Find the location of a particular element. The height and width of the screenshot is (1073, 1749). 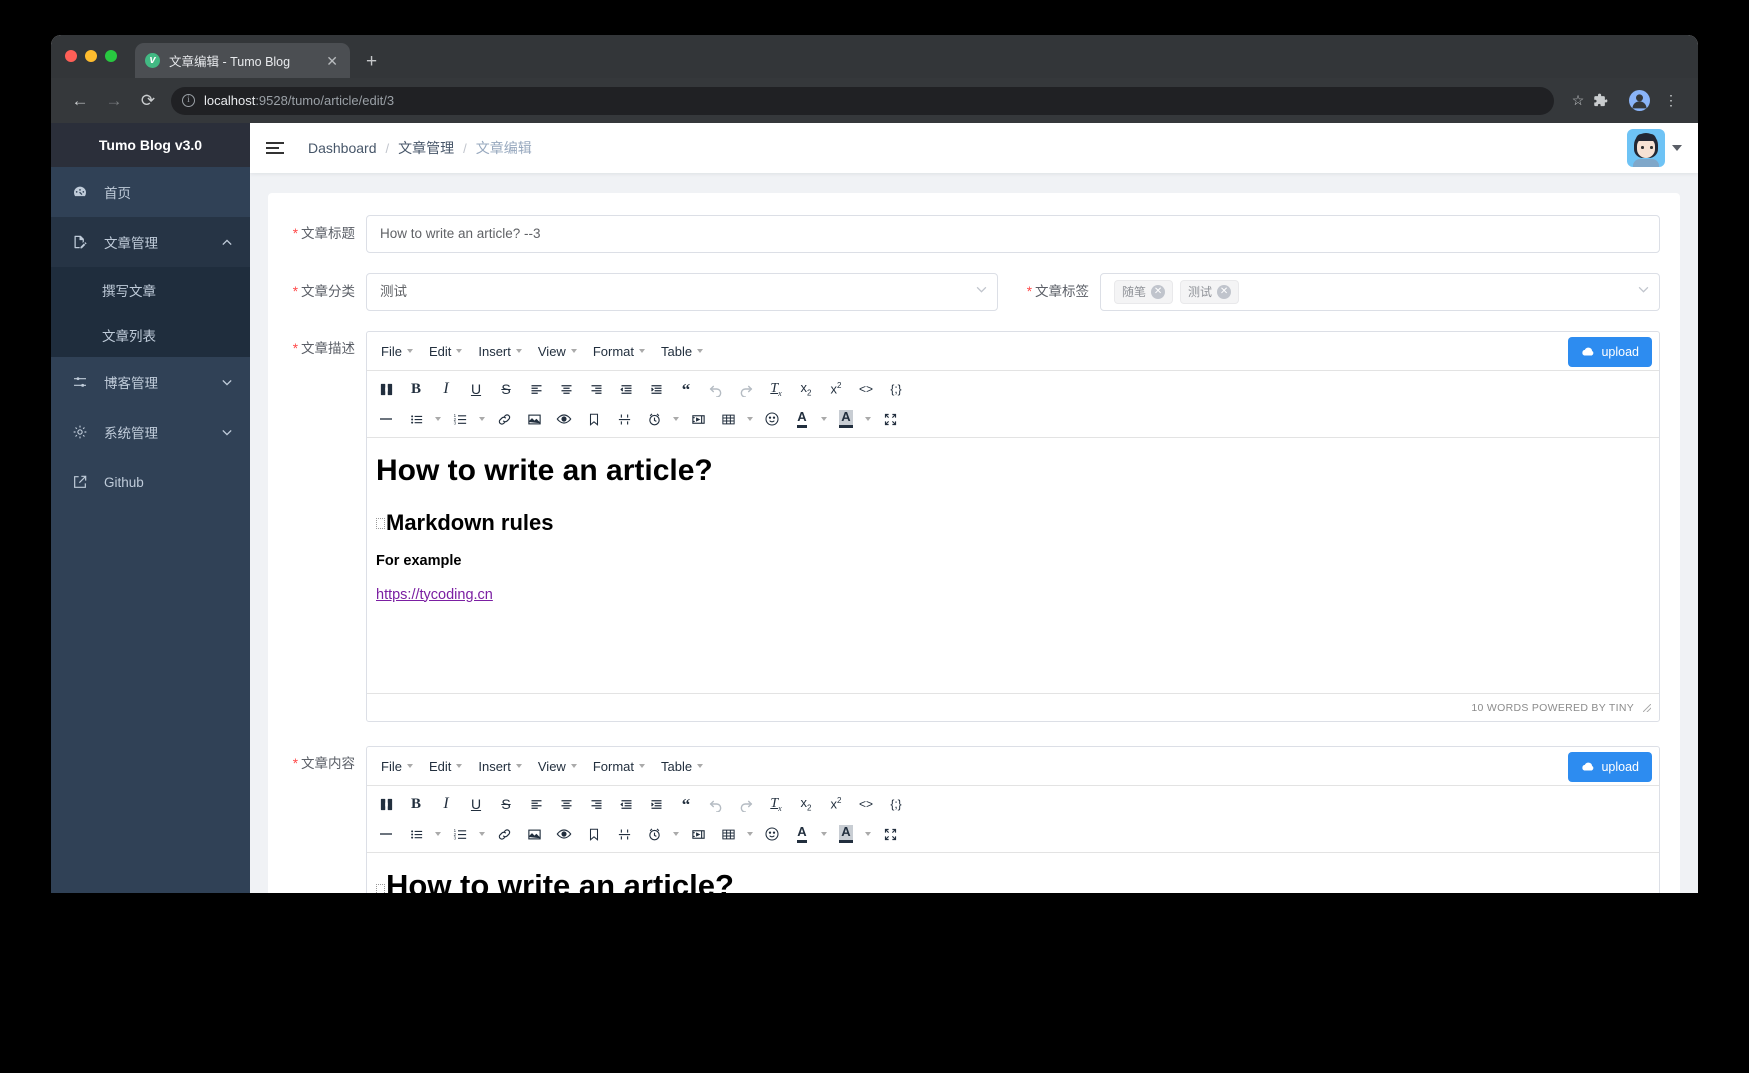

avatar is located at coordinates (1646, 148).